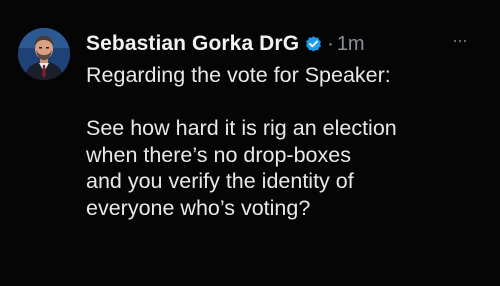  What do you see at coordinates (313, 44) in the screenshot?
I see `verified-badge-icon` at bounding box center [313, 44].